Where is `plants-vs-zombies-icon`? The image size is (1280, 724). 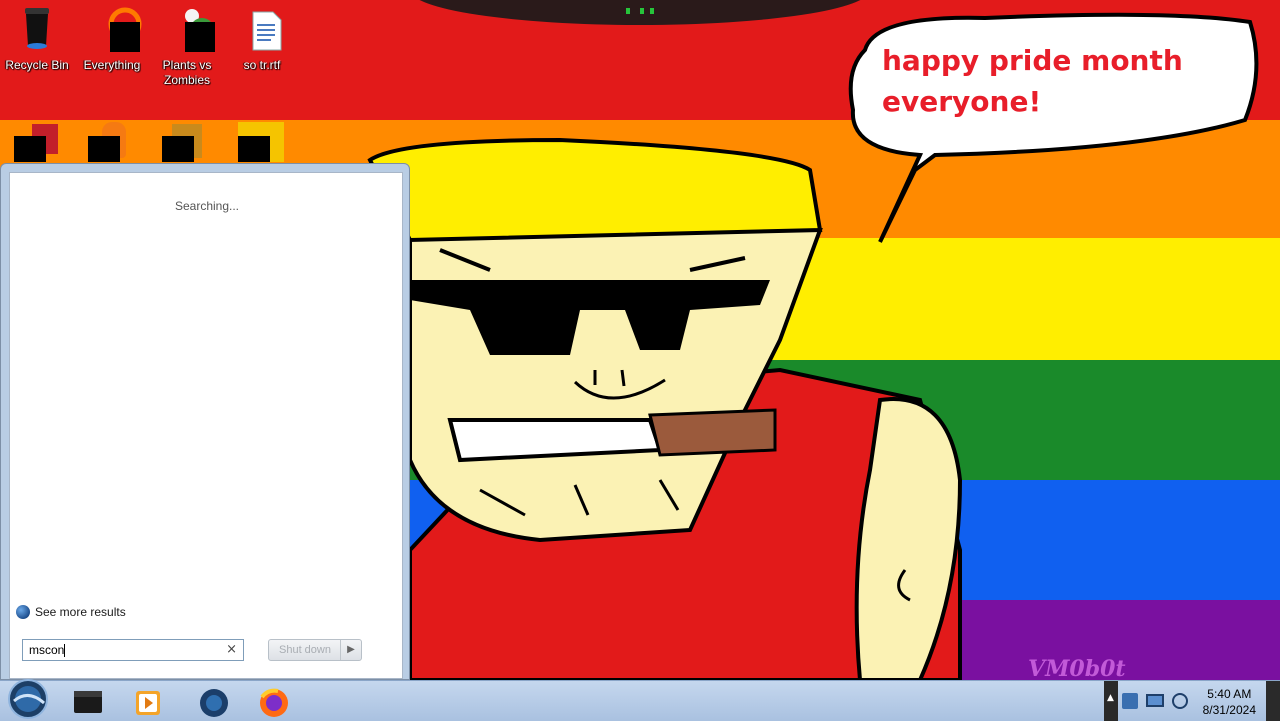 plants-vs-zombies-icon is located at coordinates (192, 29).